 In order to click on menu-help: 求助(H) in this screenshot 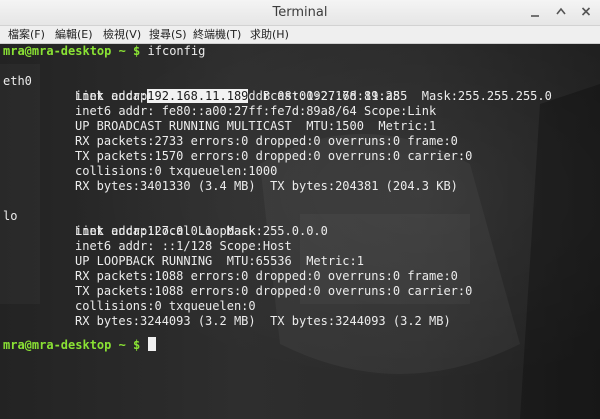, I will do `click(269, 35)`.